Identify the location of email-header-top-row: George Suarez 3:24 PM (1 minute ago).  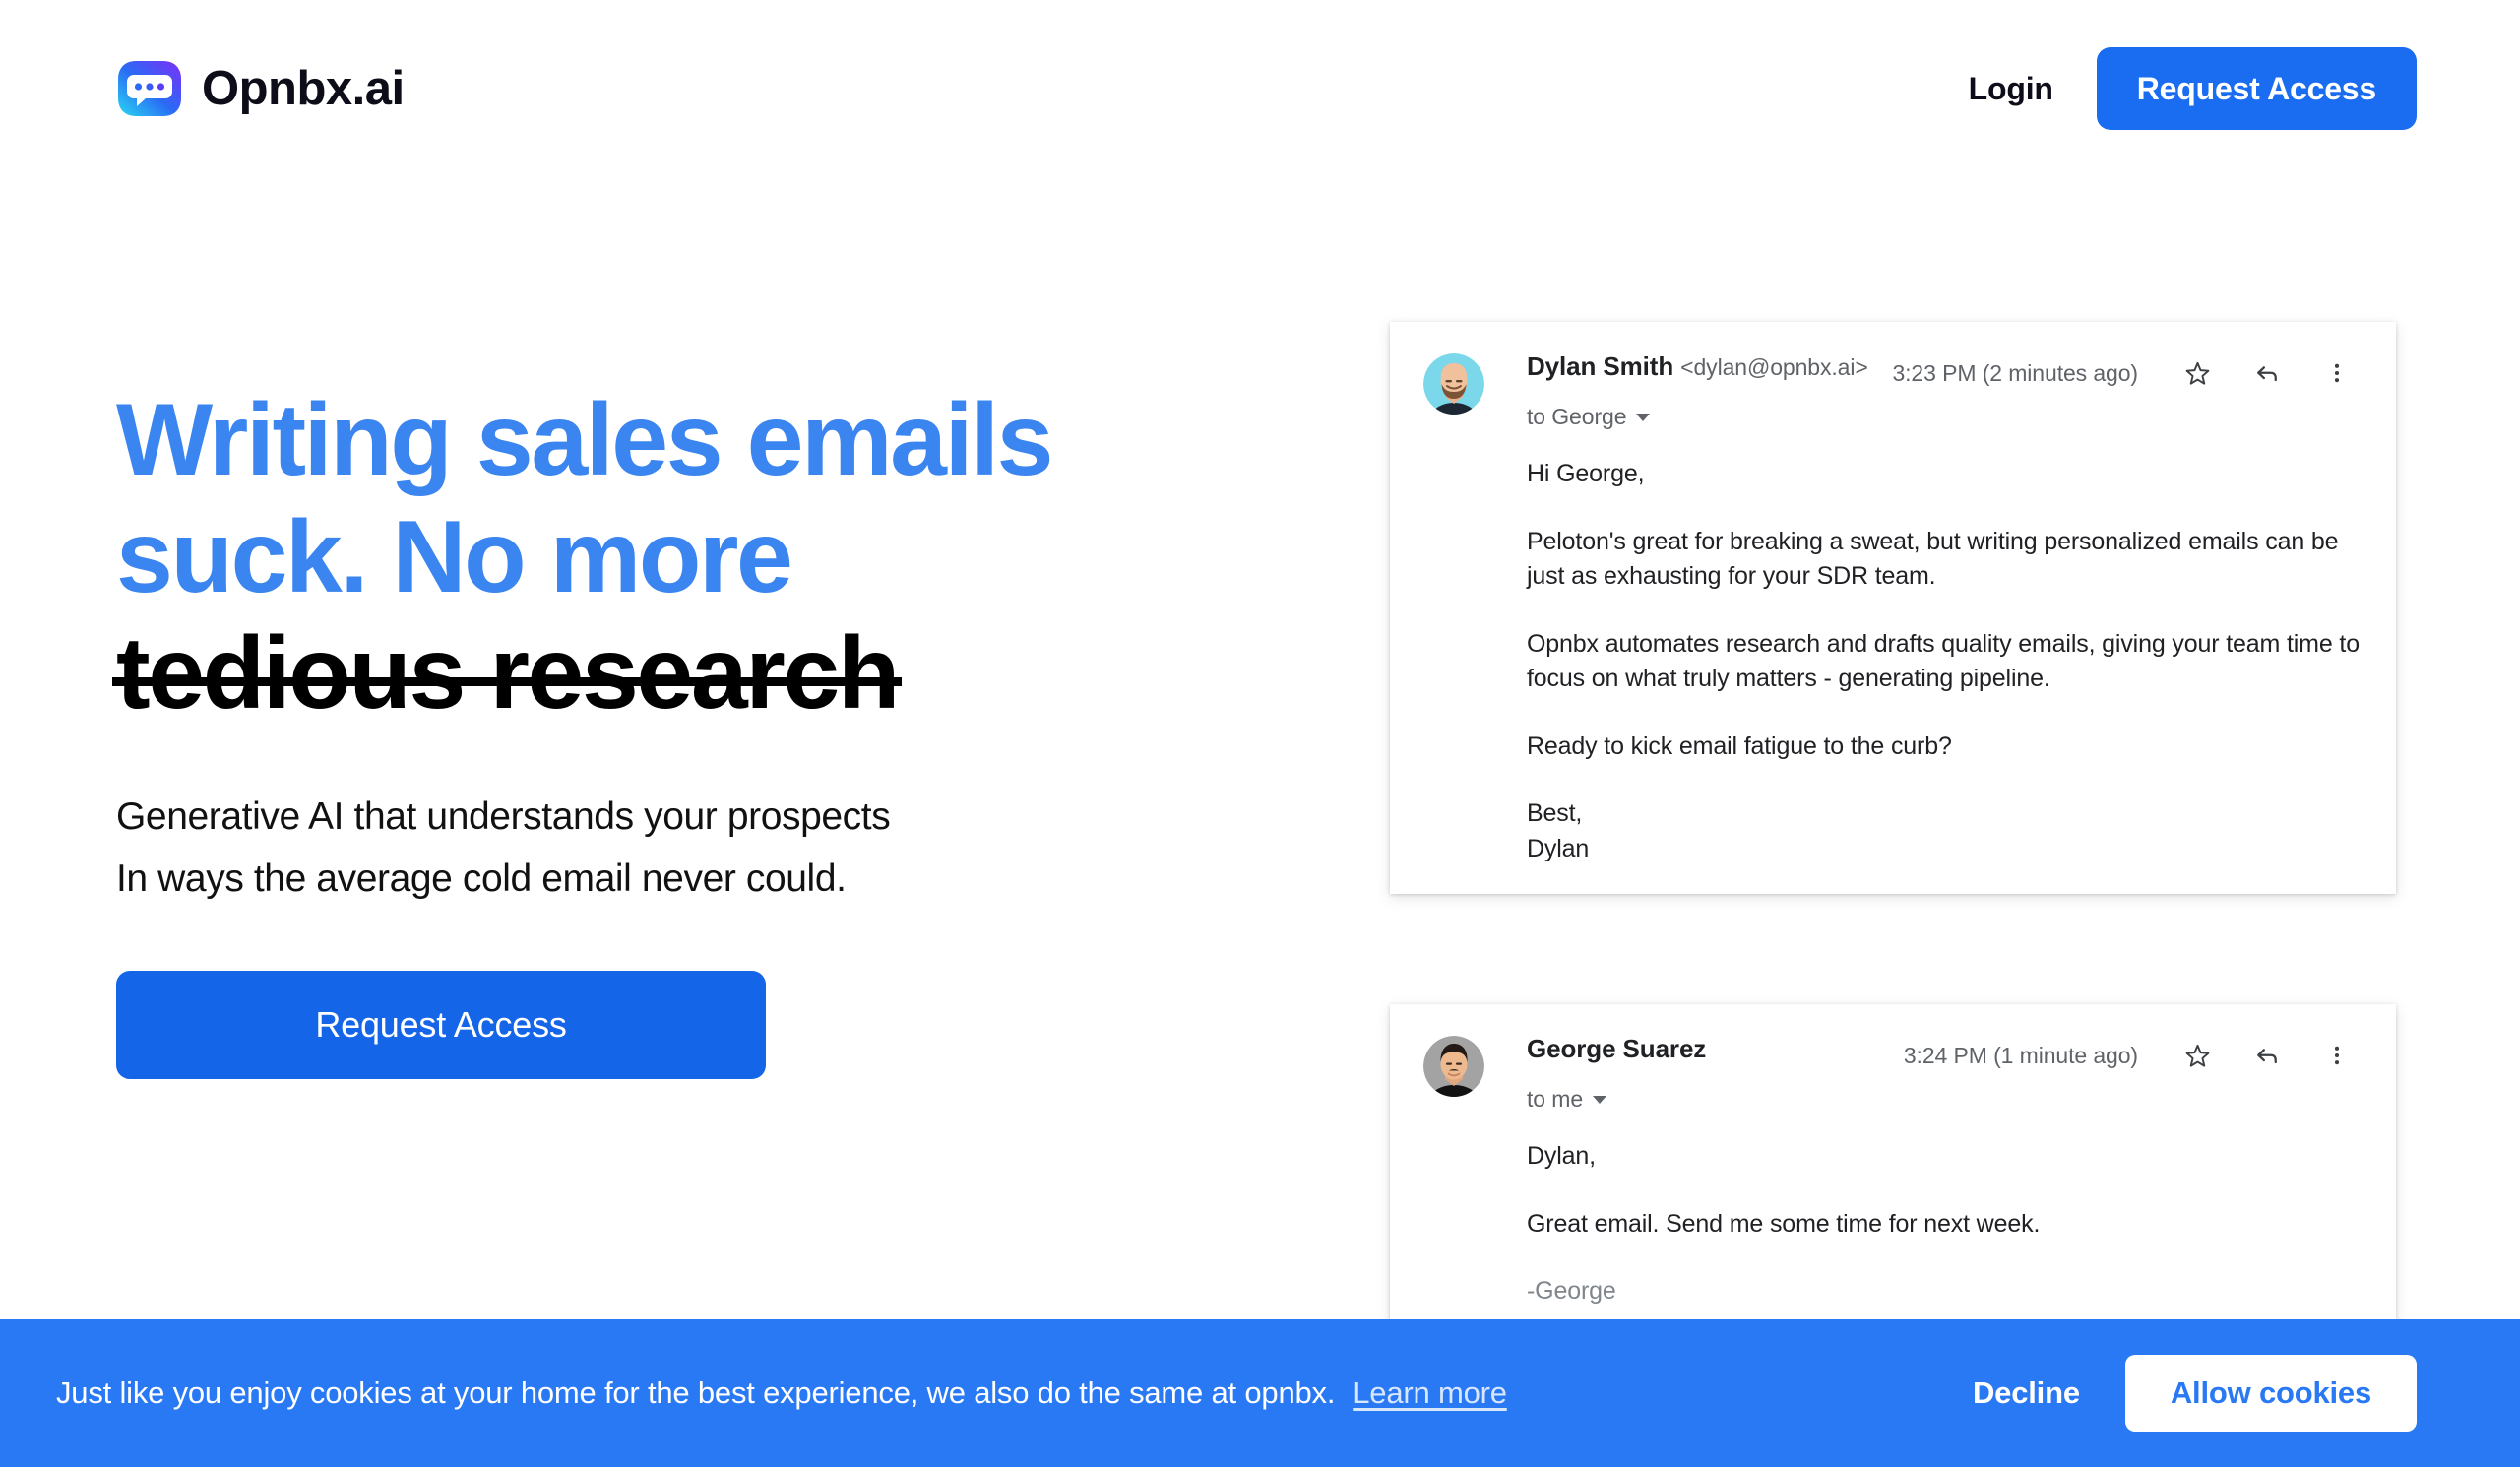
(1944, 1054).